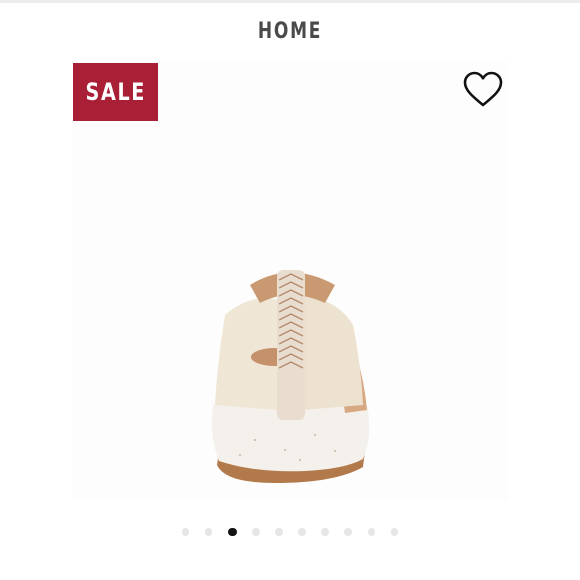 This screenshot has height=580, width=580. What do you see at coordinates (290, 1) in the screenshot?
I see `top-divider` at bounding box center [290, 1].